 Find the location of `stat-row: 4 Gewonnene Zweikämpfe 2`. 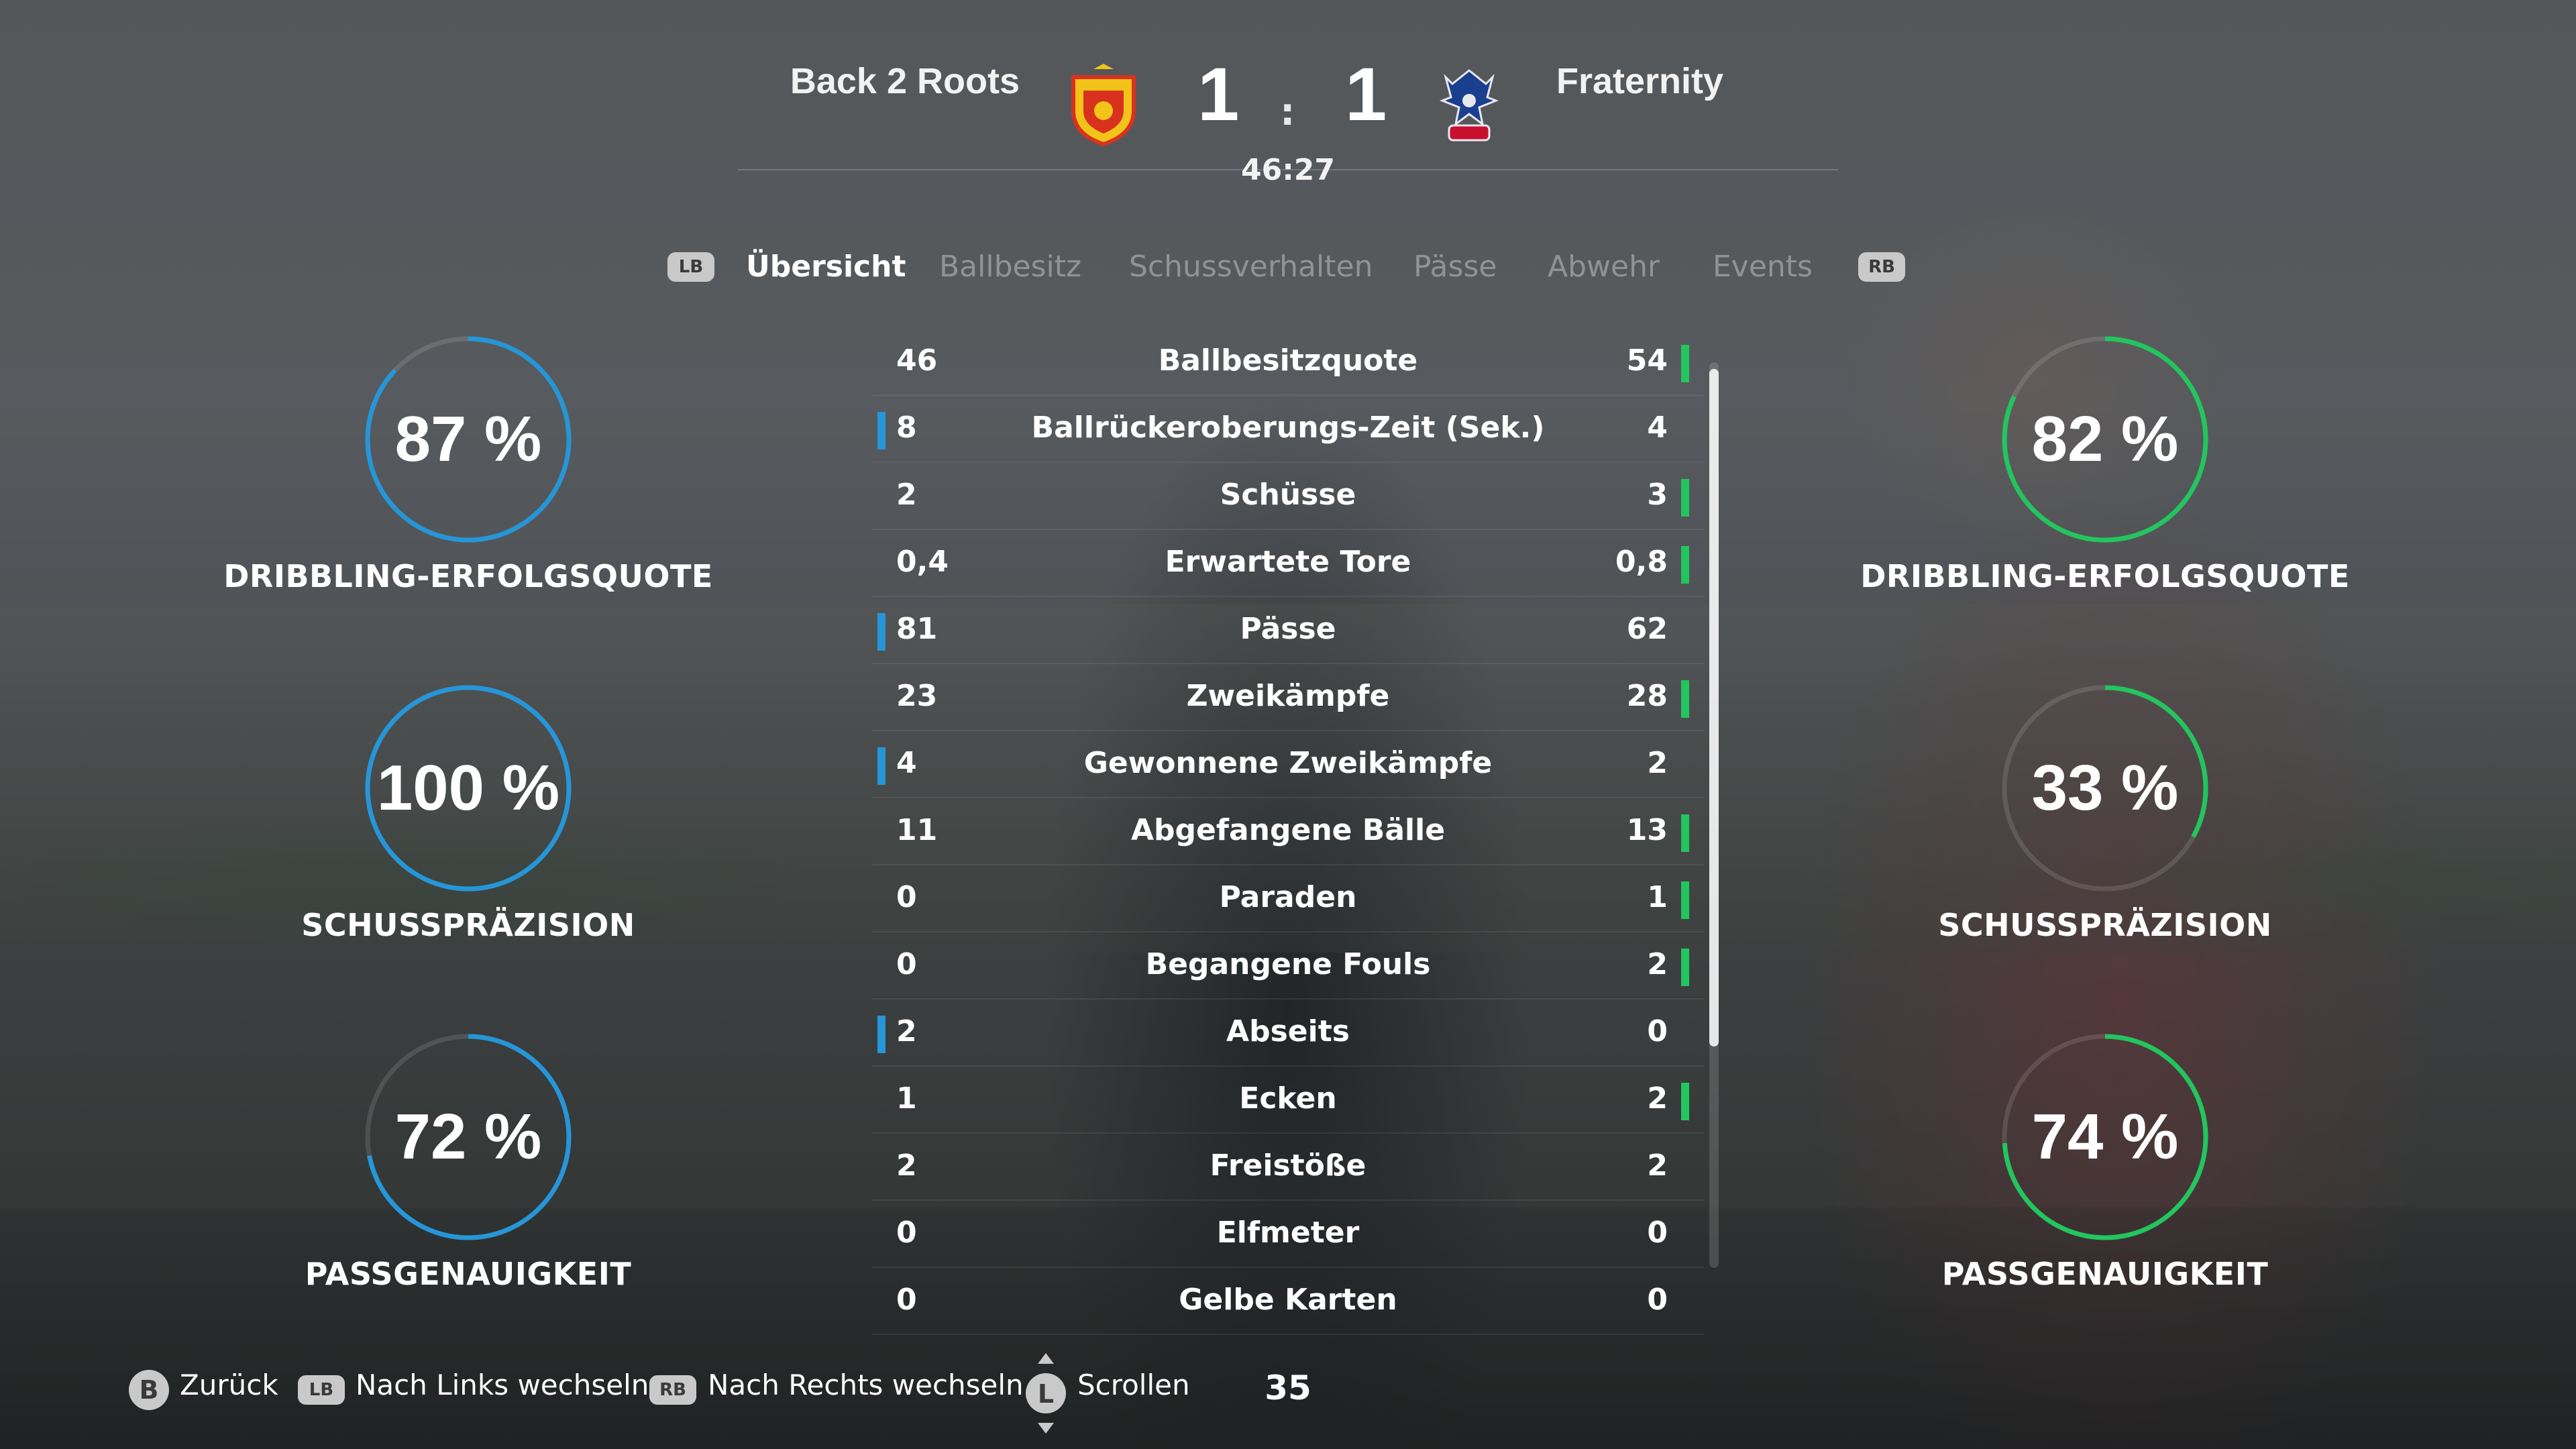

stat-row: 4 Gewonnene Zweikämpfe 2 is located at coordinates (1288, 764).